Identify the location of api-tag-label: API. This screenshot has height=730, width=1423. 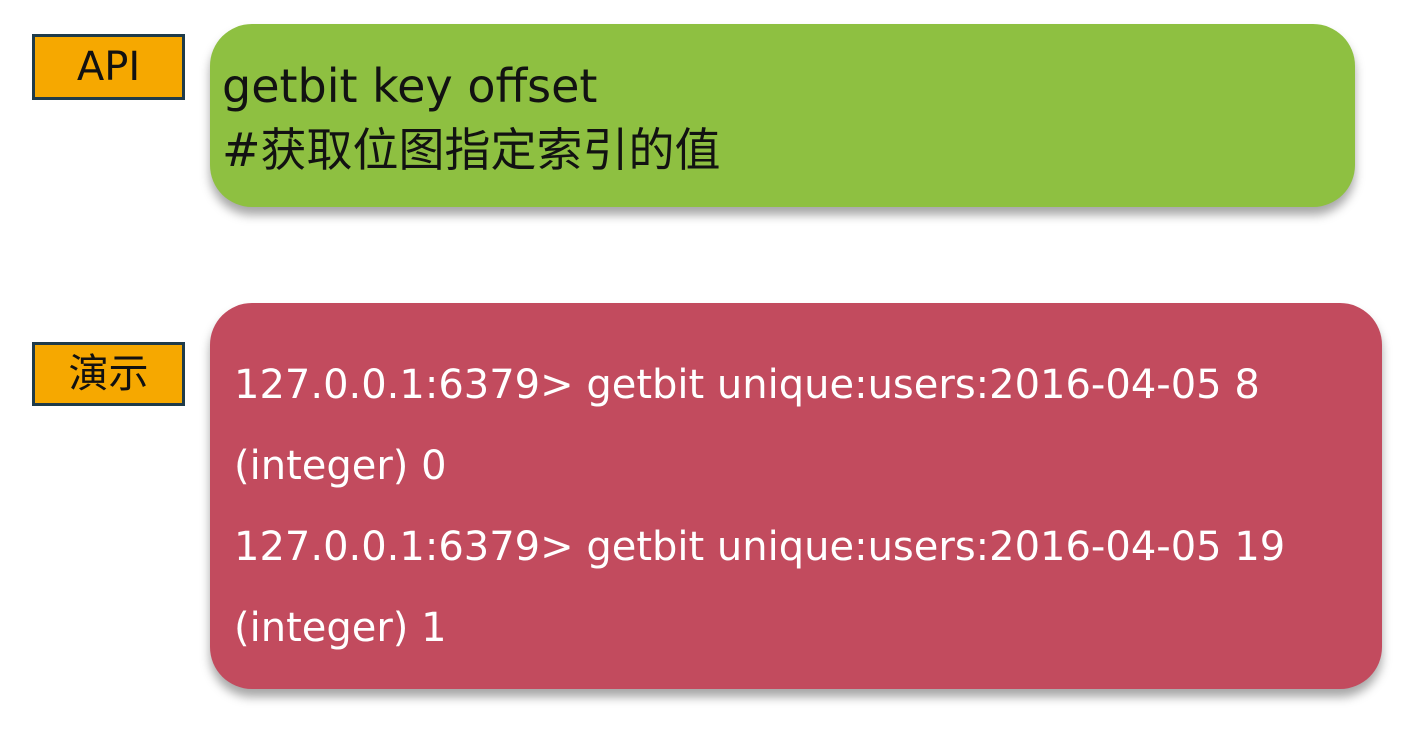
(108, 67).